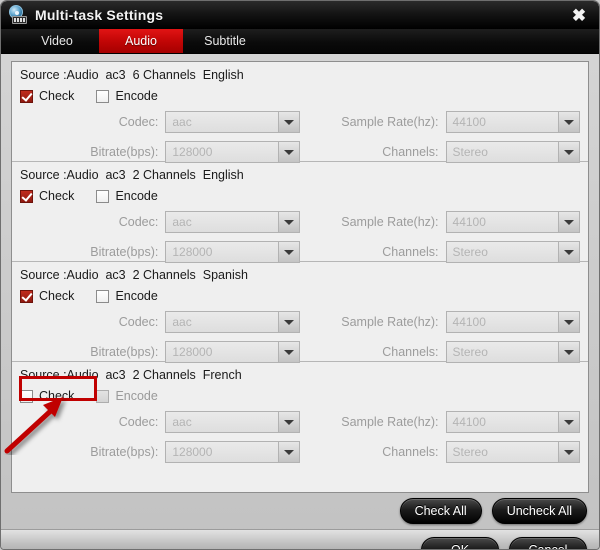 The height and width of the screenshot is (550, 600). Describe the element at coordinates (225, 41) in the screenshot. I see `tab-subtitle: Subtitle` at that location.